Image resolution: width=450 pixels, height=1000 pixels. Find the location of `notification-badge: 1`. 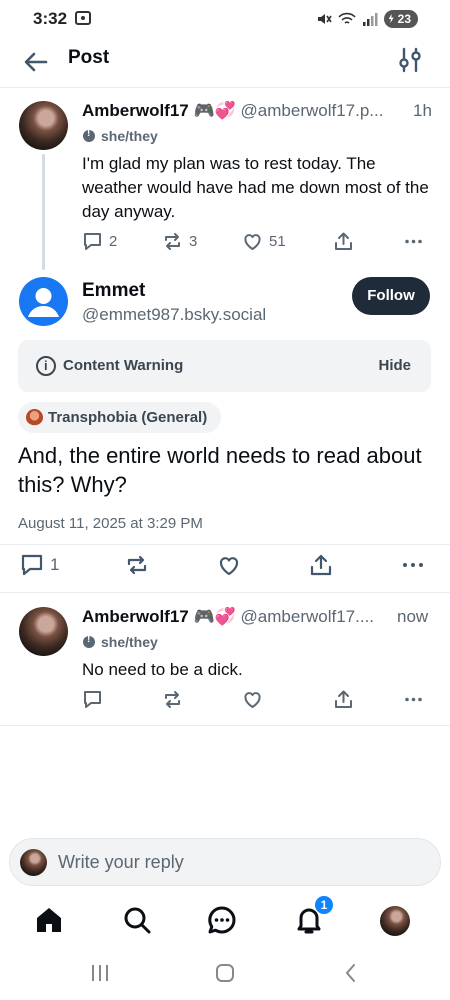

notification-badge: 1 is located at coordinates (324, 905).